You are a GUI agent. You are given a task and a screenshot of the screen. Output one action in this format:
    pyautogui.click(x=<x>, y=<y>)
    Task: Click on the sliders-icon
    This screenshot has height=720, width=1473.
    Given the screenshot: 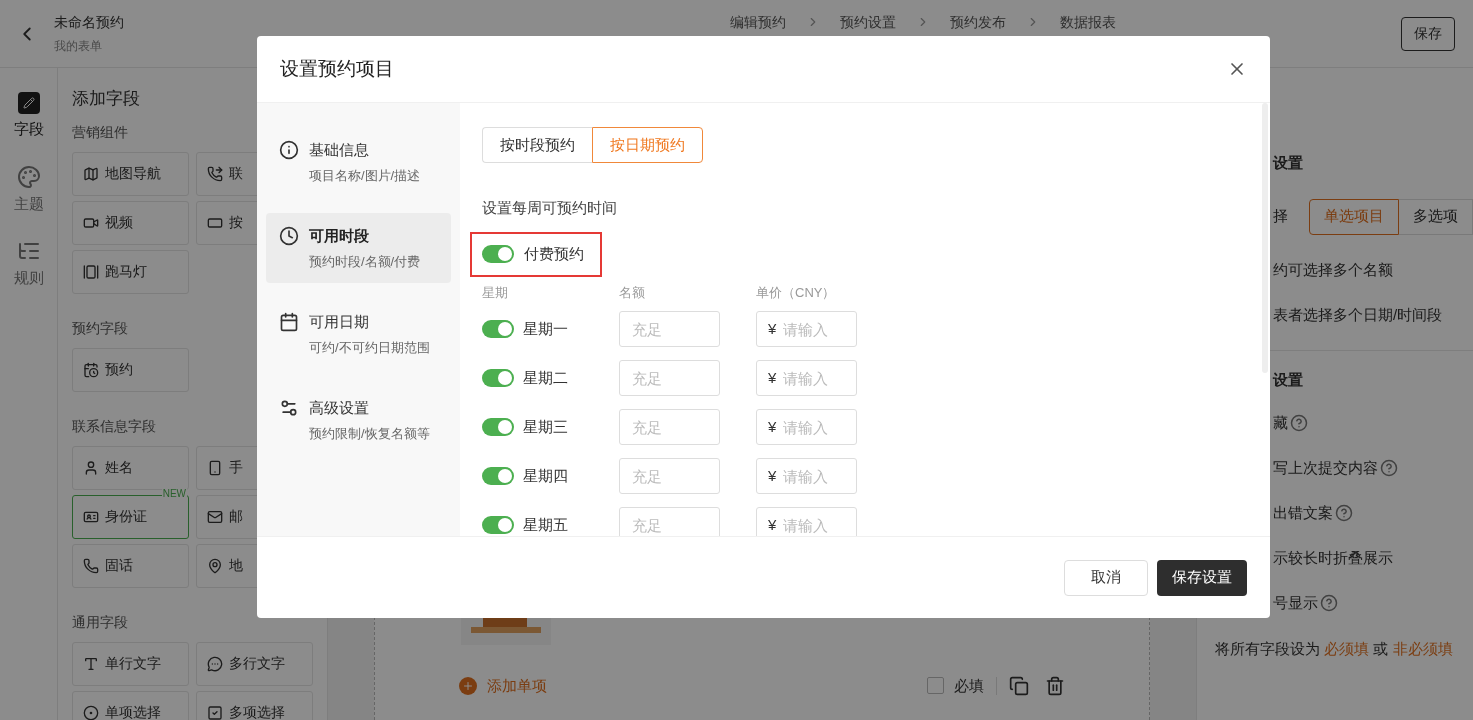 What is the action you would take?
    pyautogui.click(x=289, y=408)
    